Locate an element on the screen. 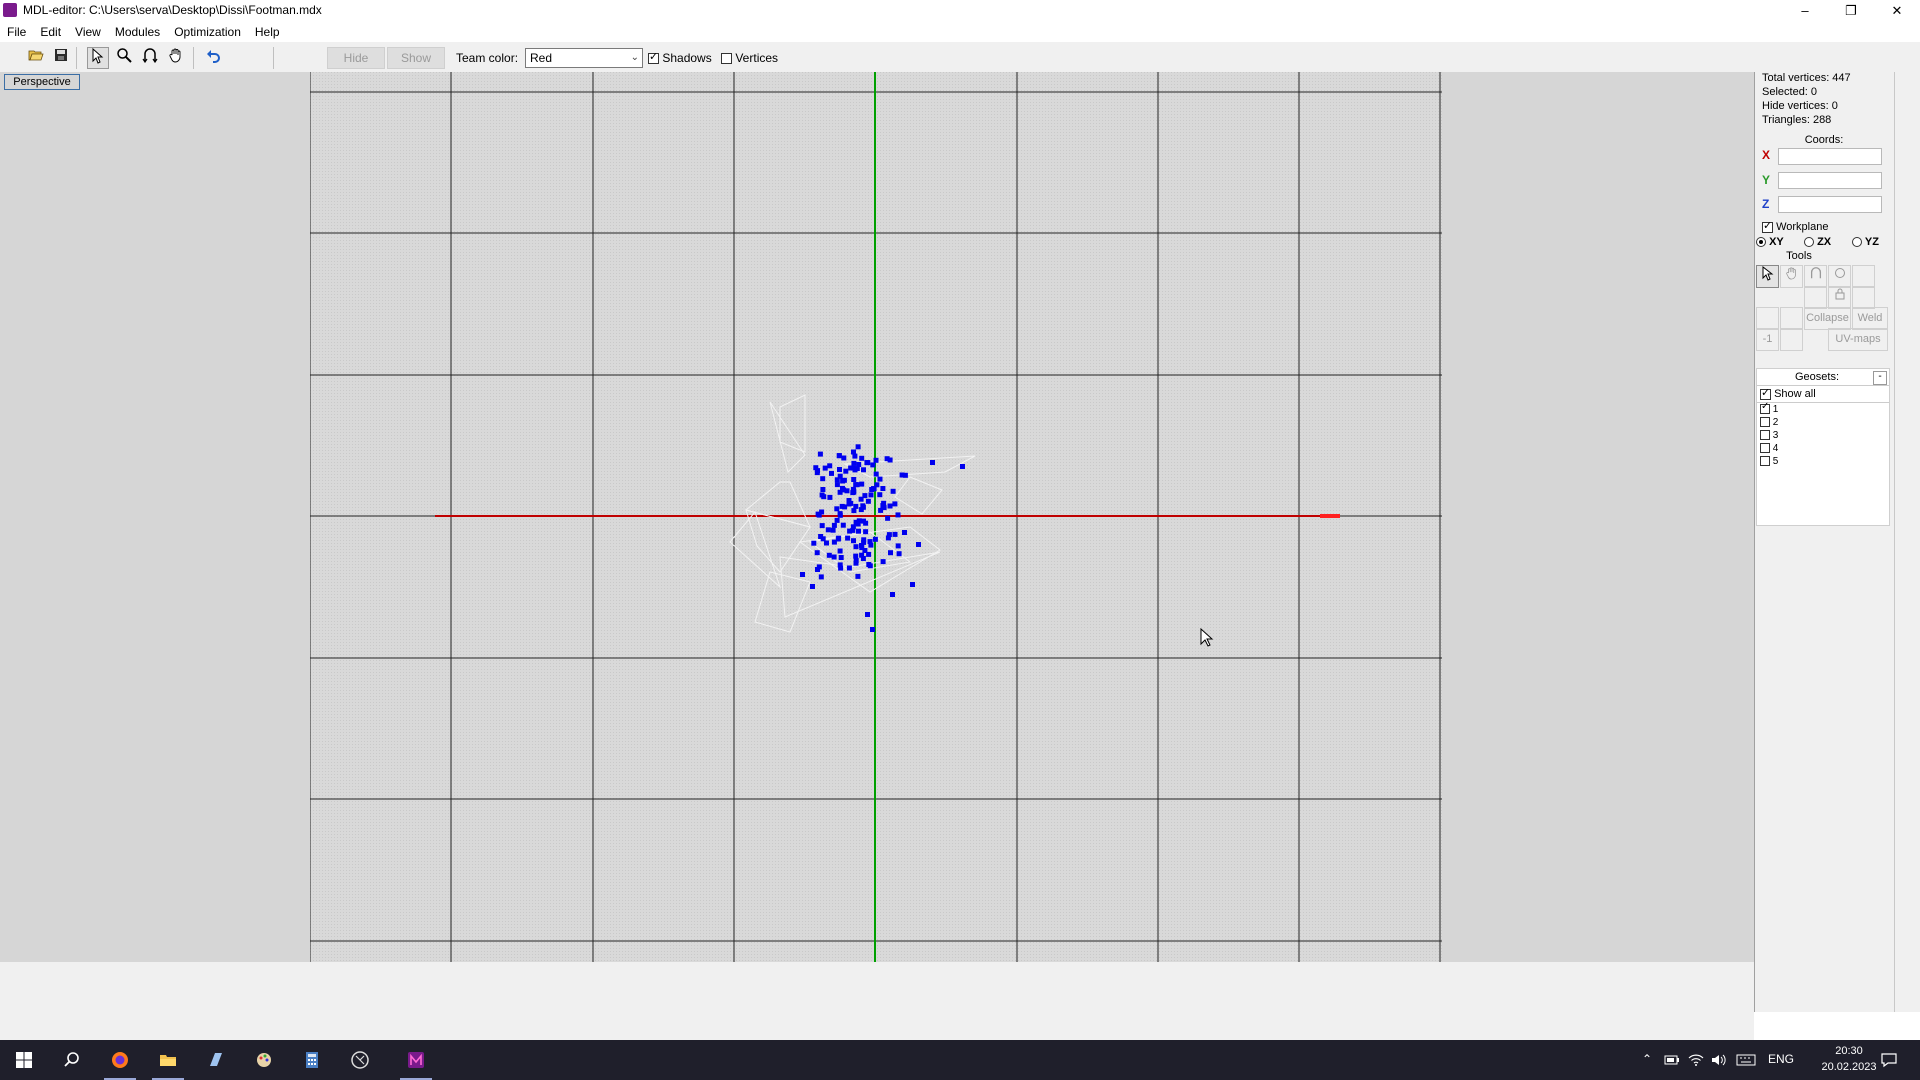 This screenshot has width=1920, height=1080. battery-icon is located at coordinates (1672, 1060).